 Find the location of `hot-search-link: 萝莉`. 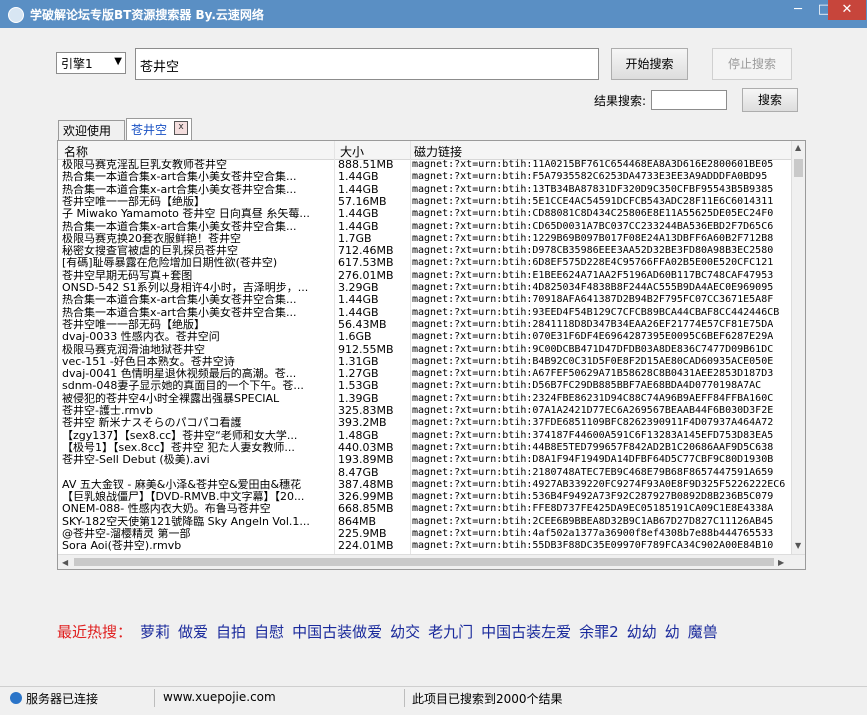

hot-search-link: 萝莉 is located at coordinates (155, 632).